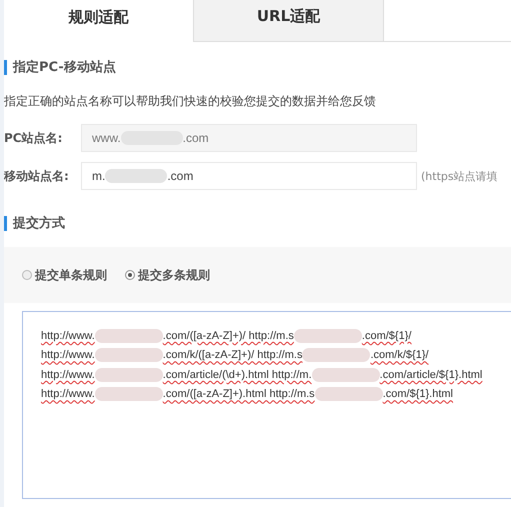 The image size is (511, 507). Describe the element at coordinates (34, 138) in the screenshot. I see `field-label: PC站点名:` at that location.